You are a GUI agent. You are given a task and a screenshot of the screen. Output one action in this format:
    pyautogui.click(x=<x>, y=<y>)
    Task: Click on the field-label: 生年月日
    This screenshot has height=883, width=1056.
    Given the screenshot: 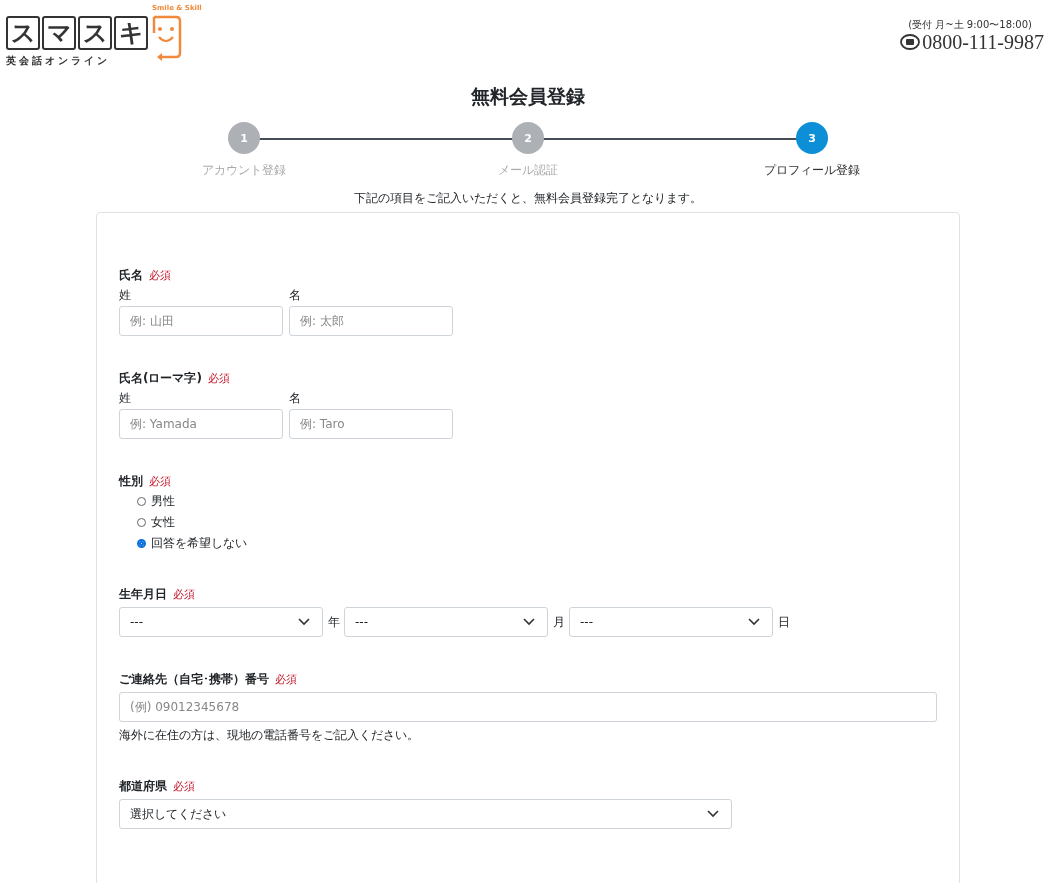 What is the action you would take?
    pyautogui.click(x=143, y=594)
    